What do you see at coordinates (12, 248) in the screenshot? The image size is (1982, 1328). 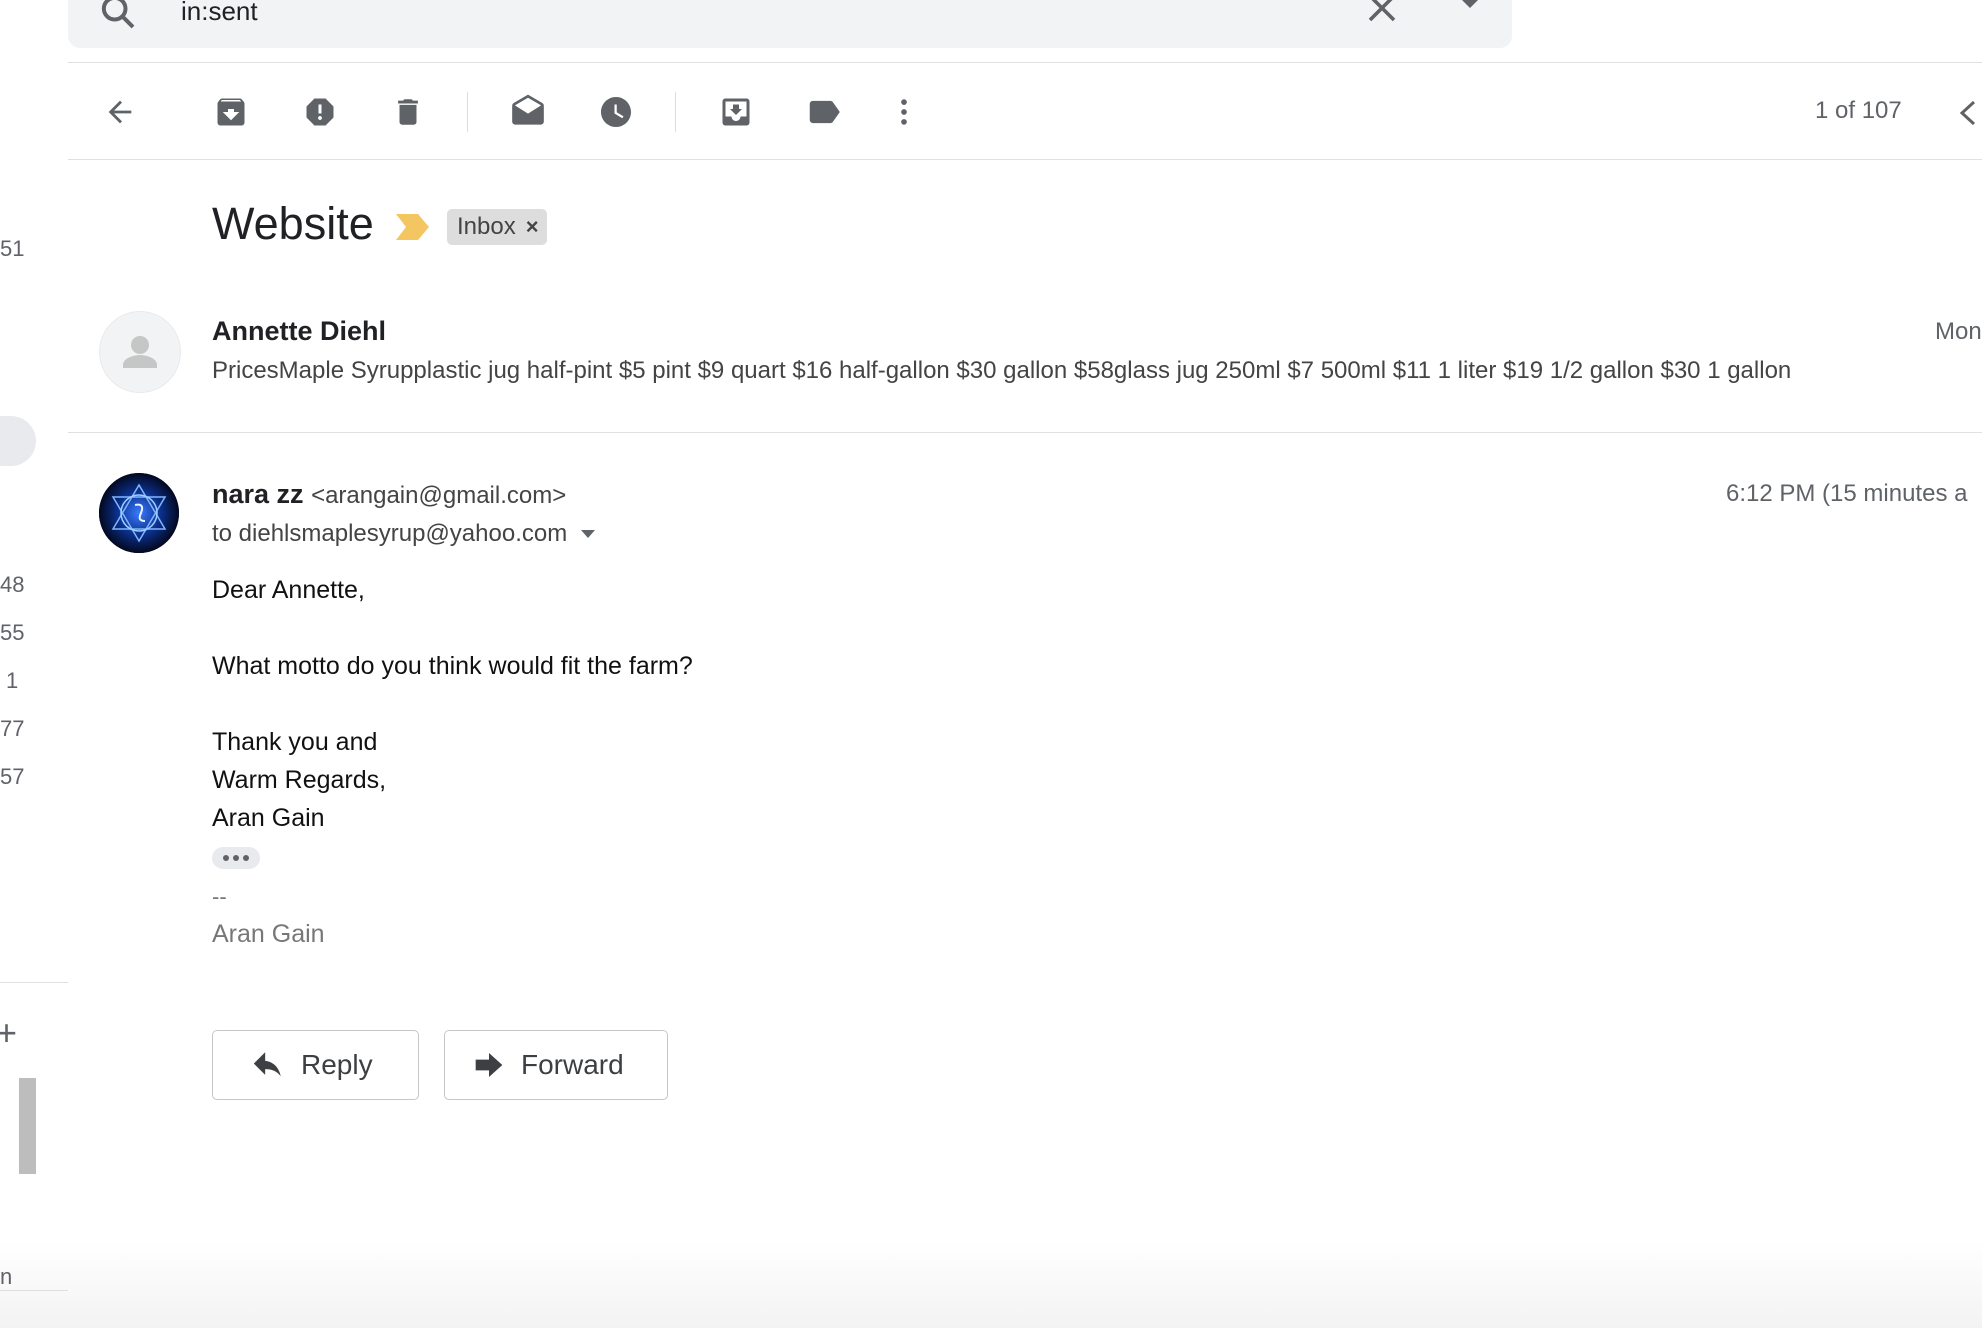 I see `nav-count: 51` at bounding box center [12, 248].